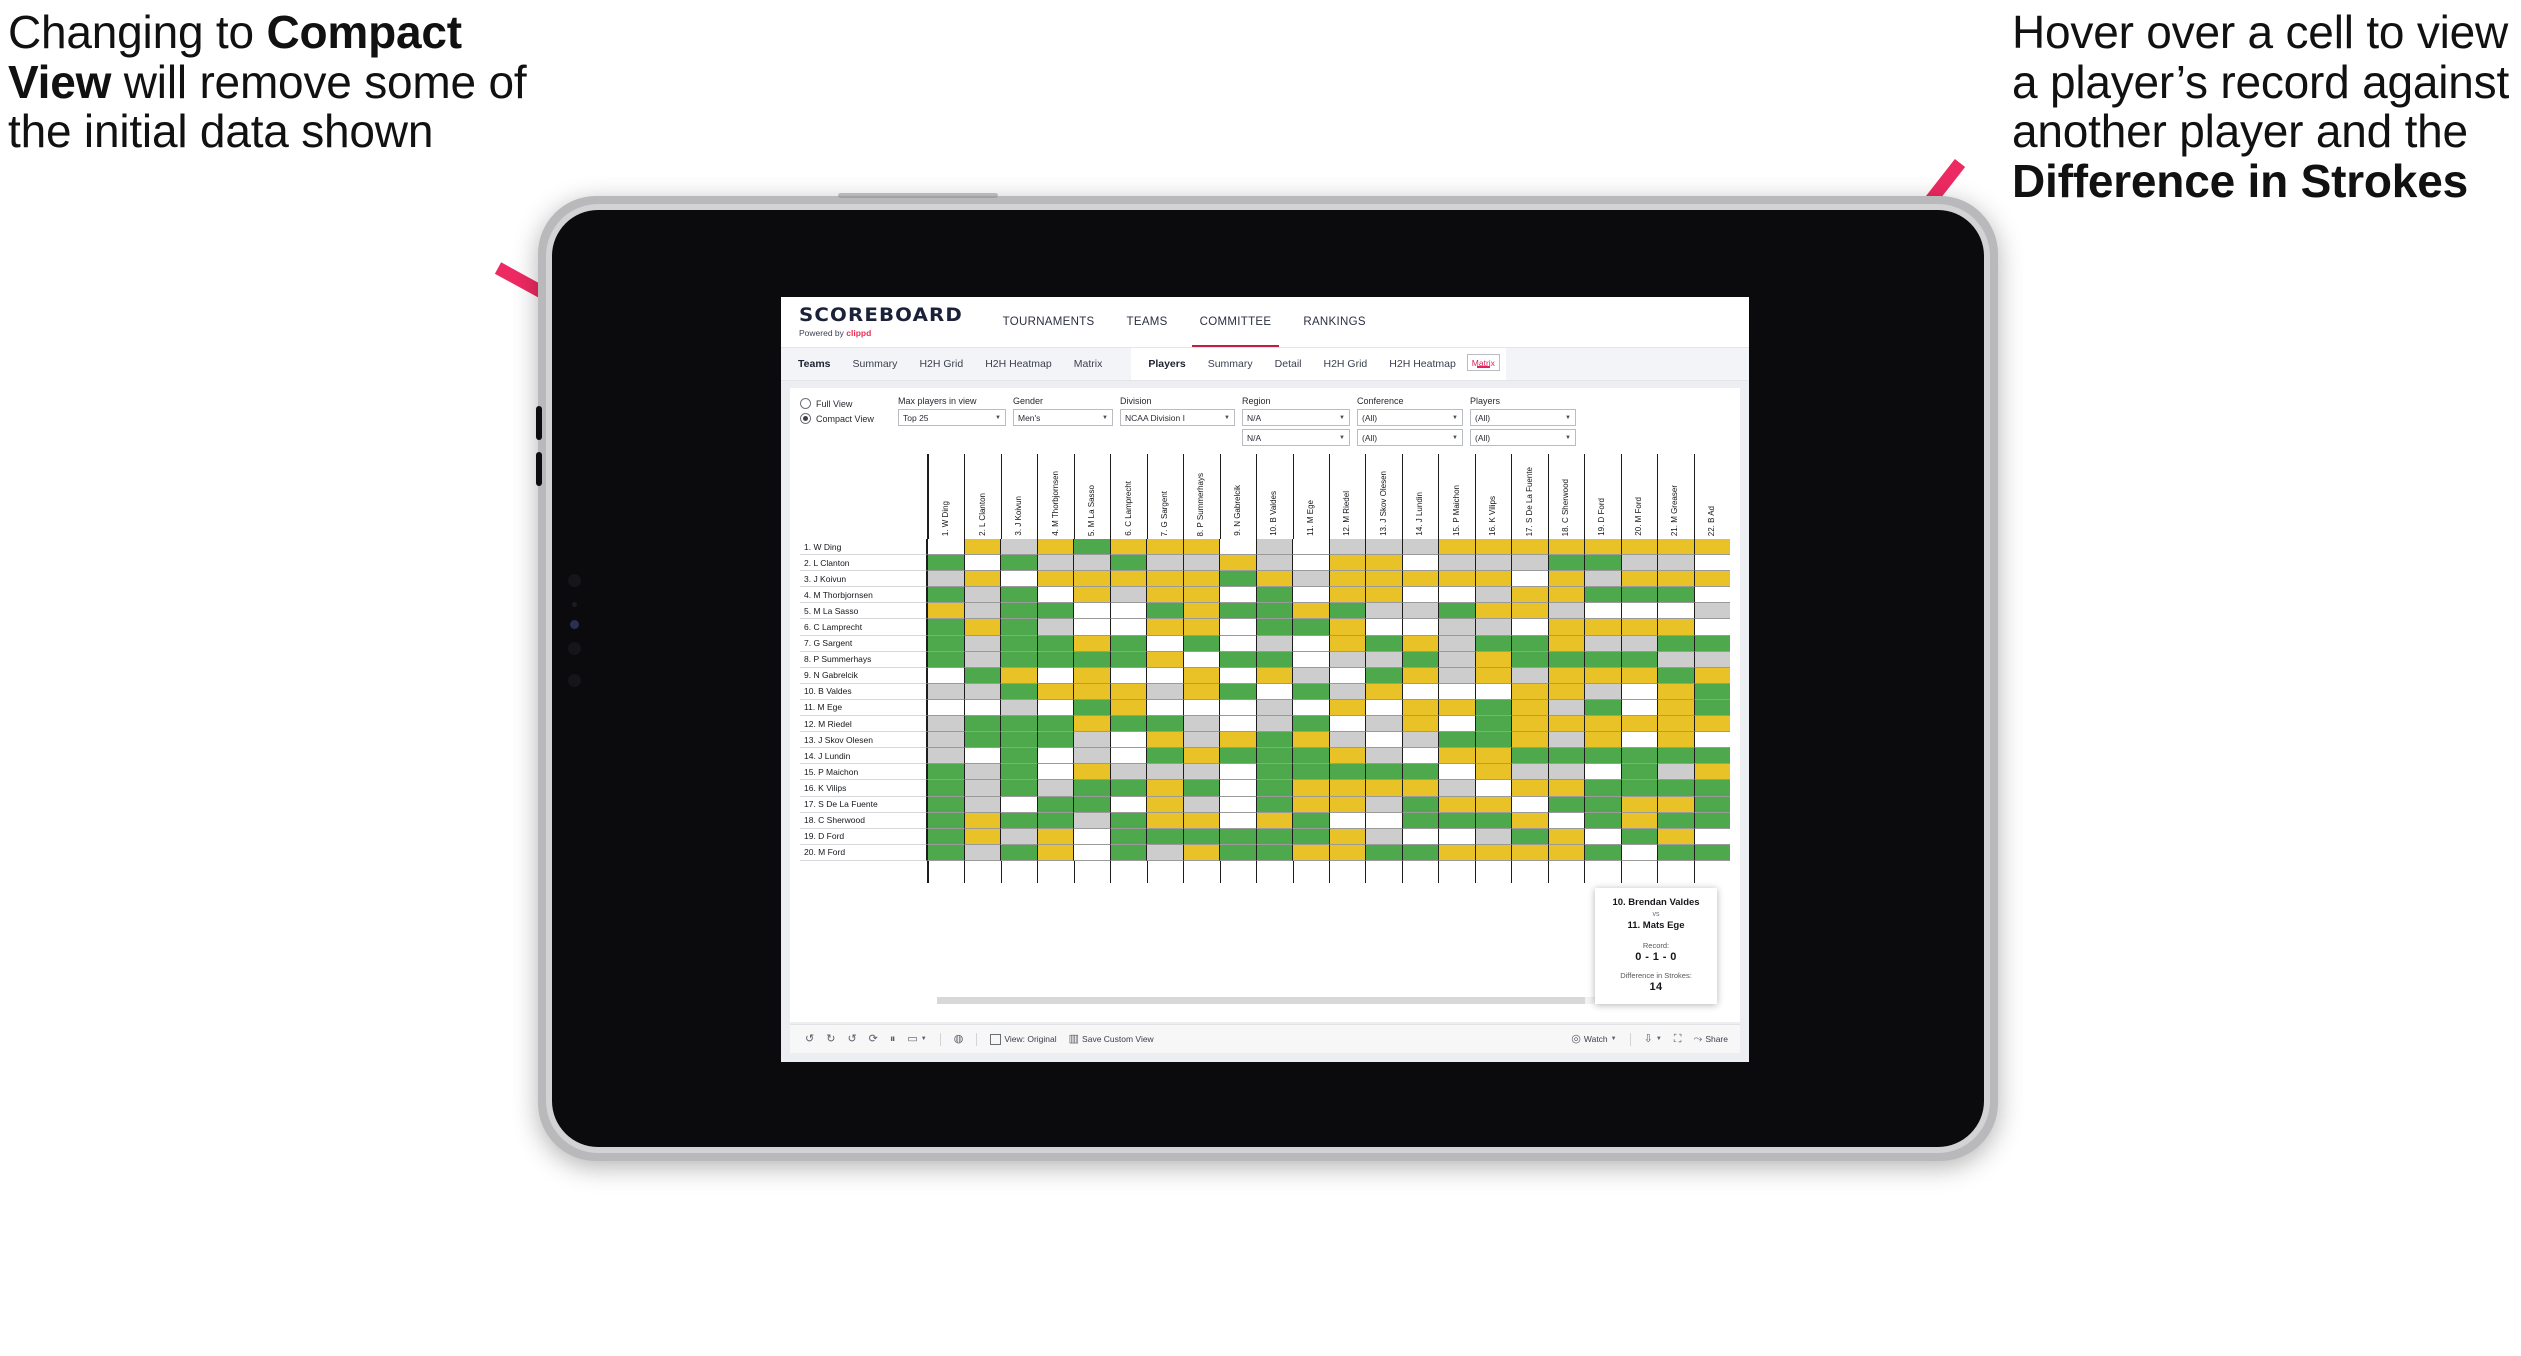 This screenshot has width=2521, height=1356. Describe the element at coordinates (1018, 364) in the screenshot. I see `subtab-teams-h2h-heatmap: H2H Heatmap` at that location.